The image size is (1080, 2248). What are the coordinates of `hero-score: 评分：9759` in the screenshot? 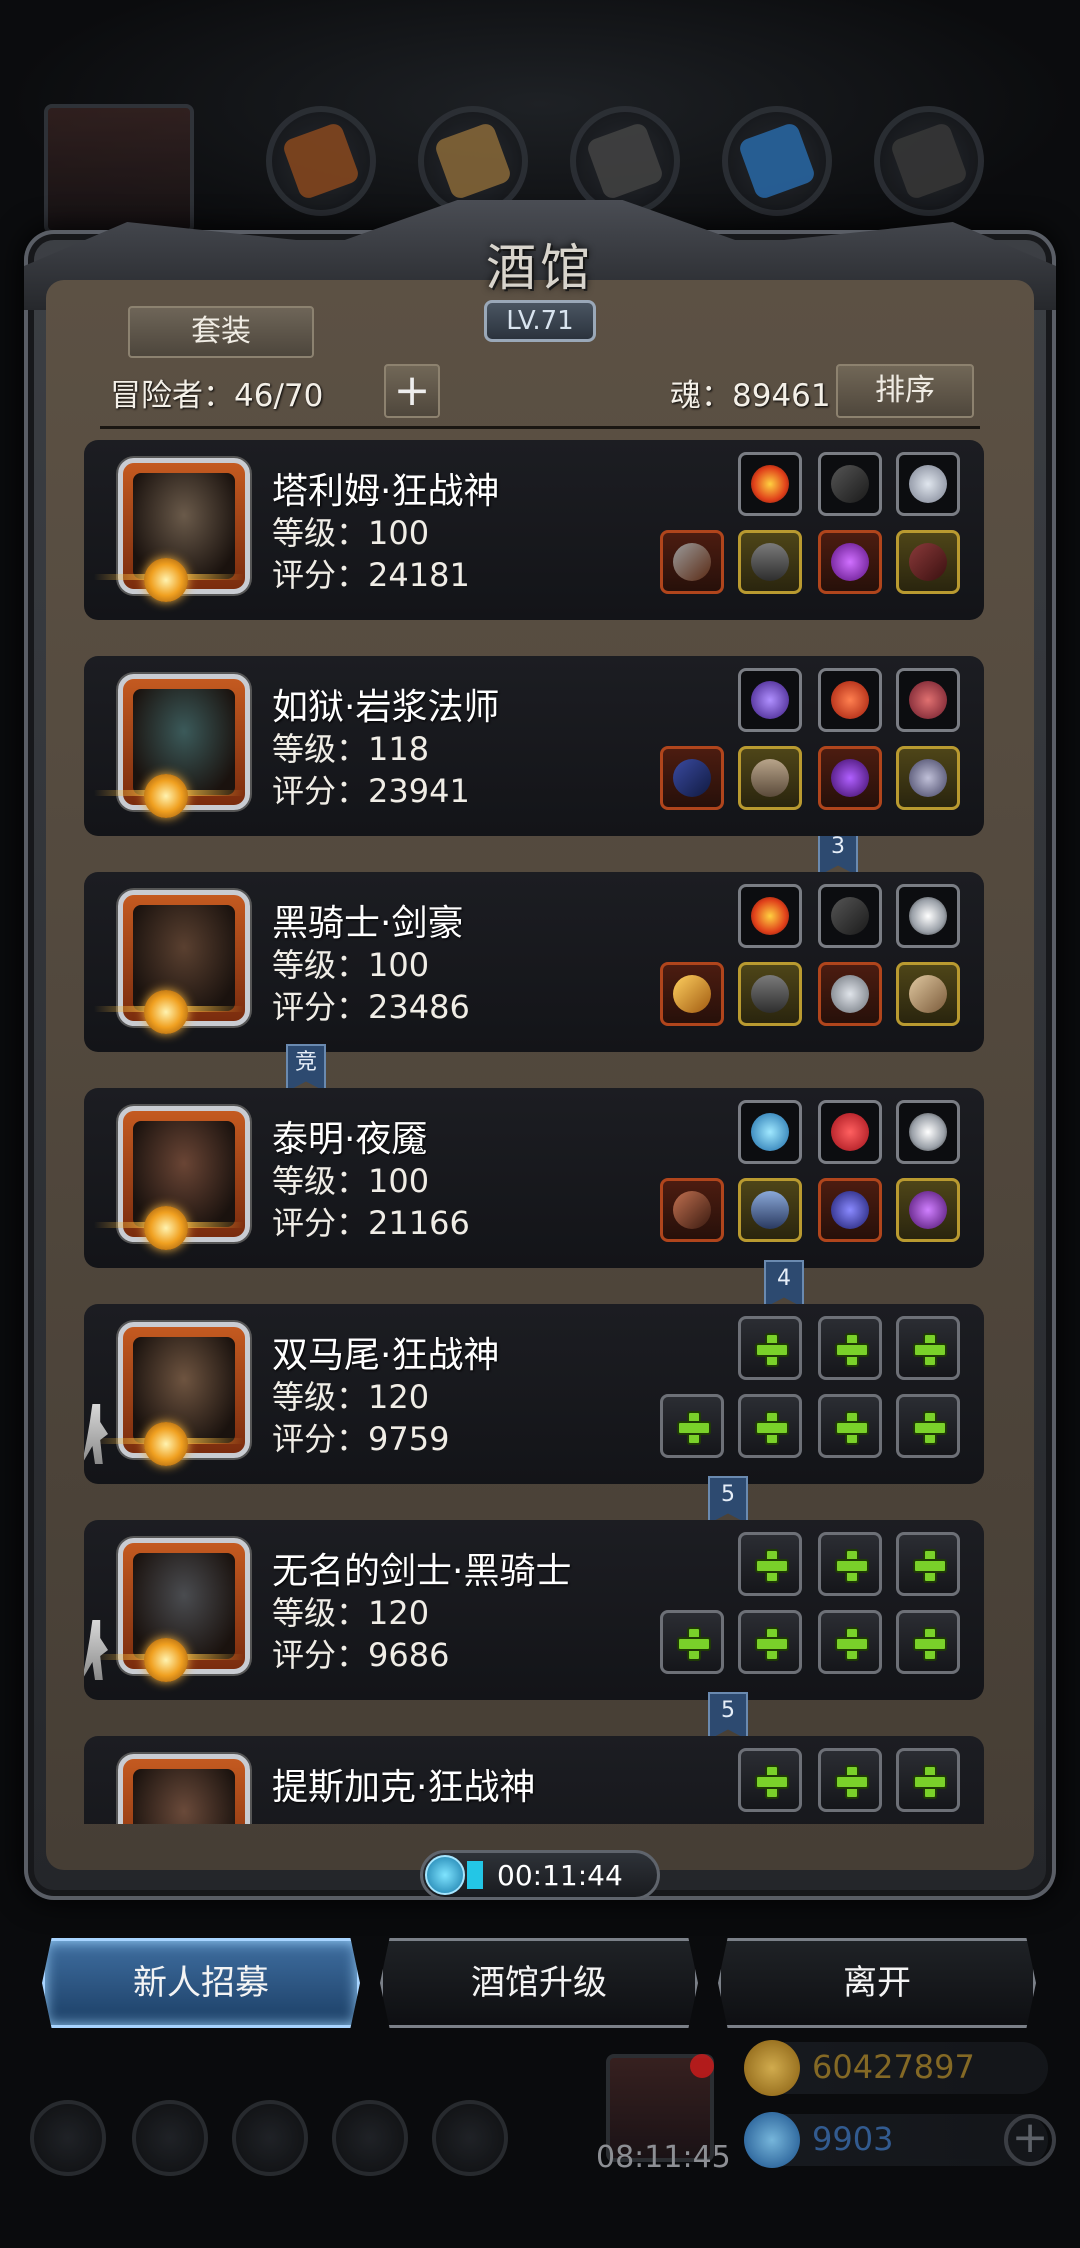 It's located at (361, 1439).